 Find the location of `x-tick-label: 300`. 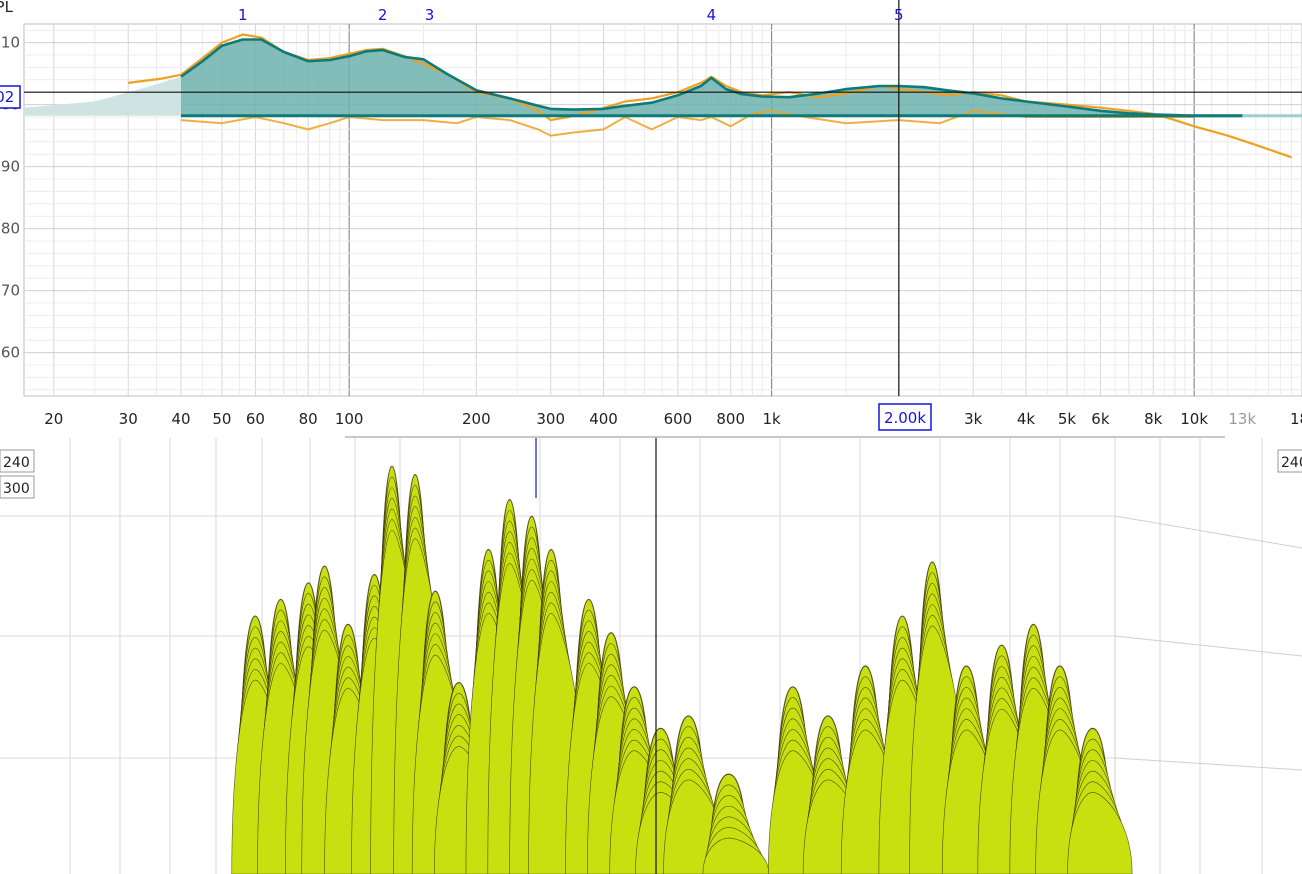

x-tick-label: 300 is located at coordinates (550, 419).